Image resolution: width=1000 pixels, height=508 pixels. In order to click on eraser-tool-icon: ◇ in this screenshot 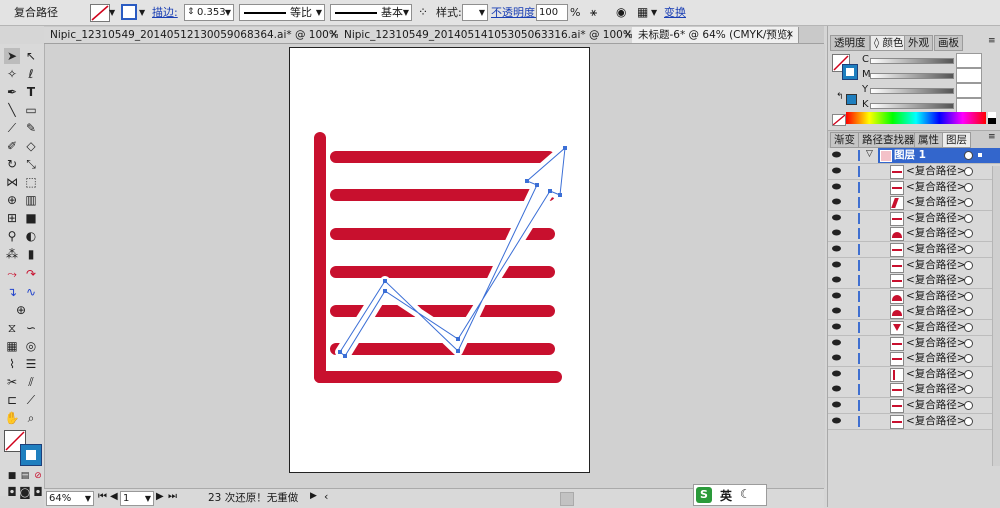, I will do `click(31, 146)`.